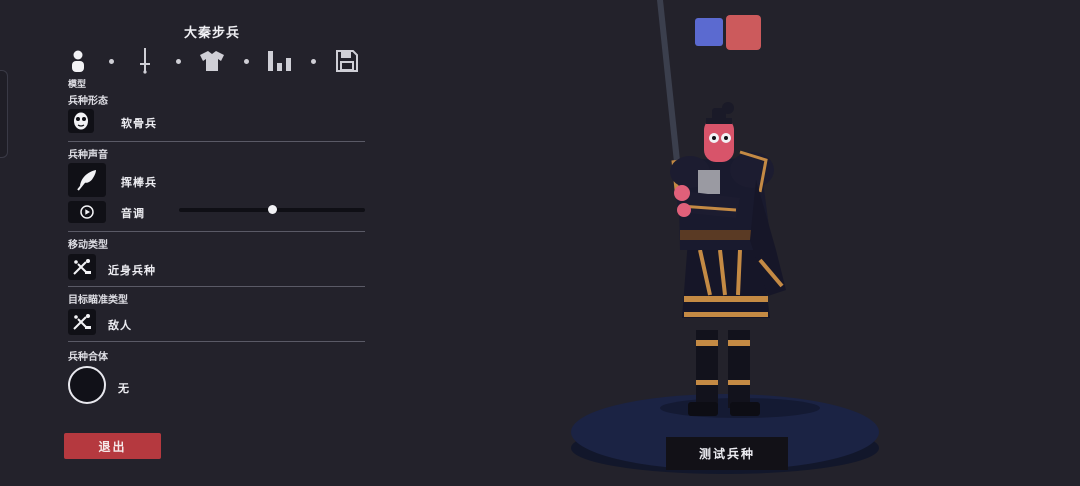 The height and width of the screenshot is (486, 1080). Describe the element at coordinates (88, 155) in the screenshot. I see `voice-section-title: 兵种声音` at that location.